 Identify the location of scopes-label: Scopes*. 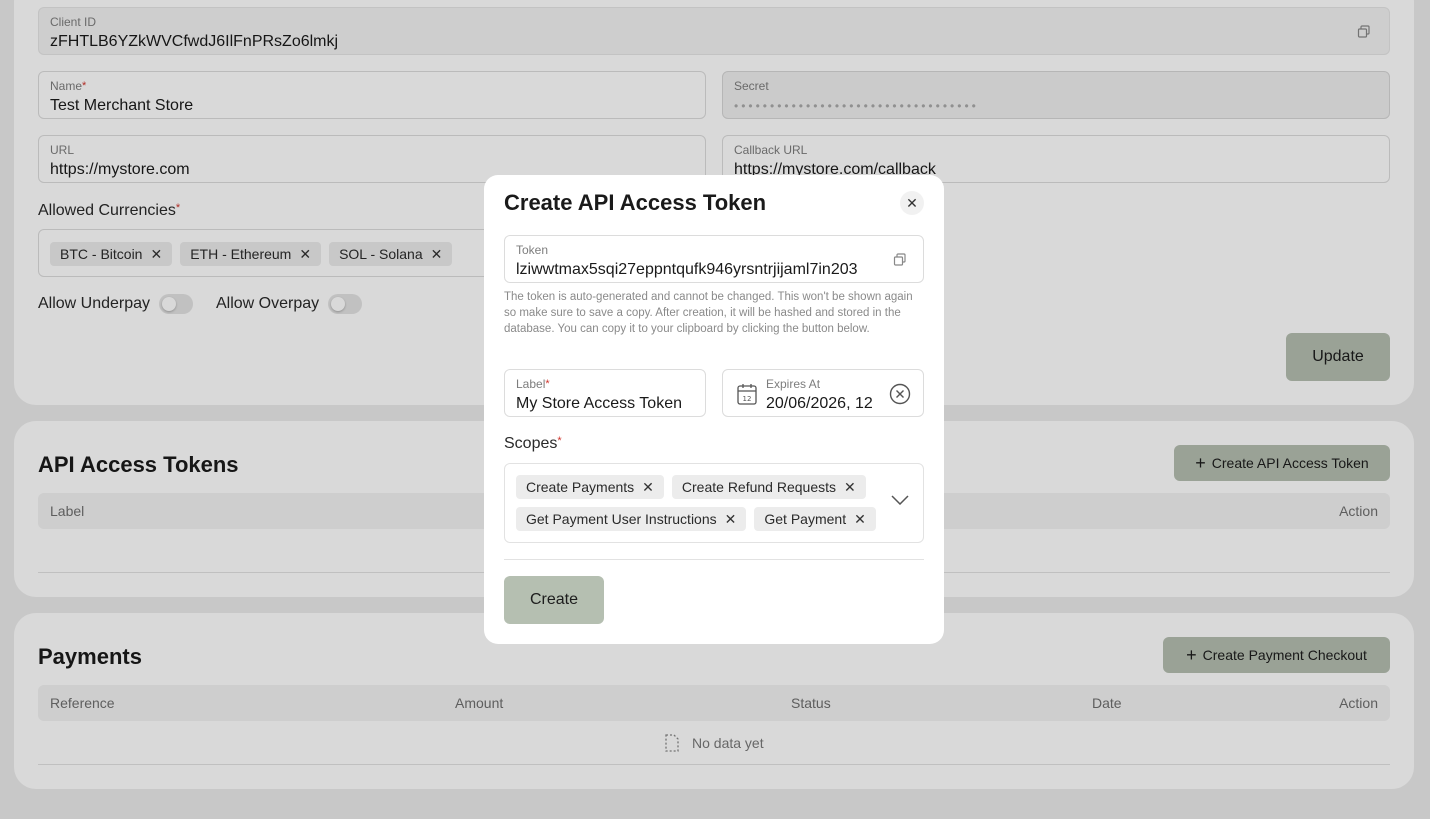
(533, 444).